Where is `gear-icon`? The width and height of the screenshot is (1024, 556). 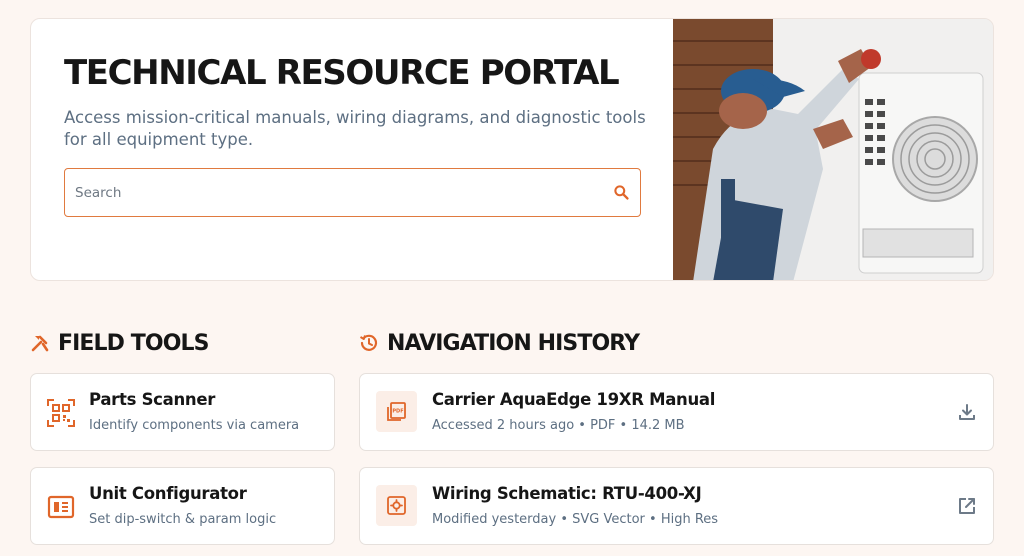 gear-icon is located at coordinates (396, 505).